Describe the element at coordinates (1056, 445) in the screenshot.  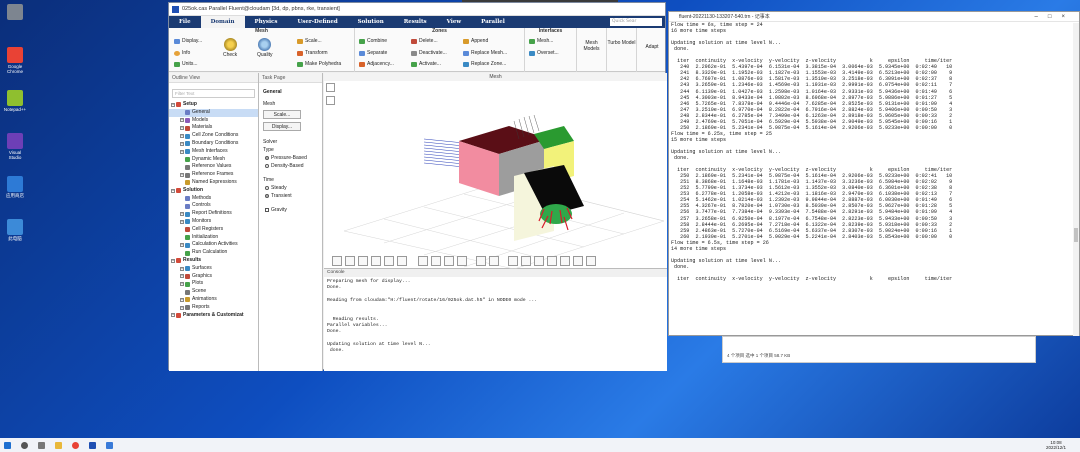
I see `system-clock: 10:08 2022/12/1` at that location.